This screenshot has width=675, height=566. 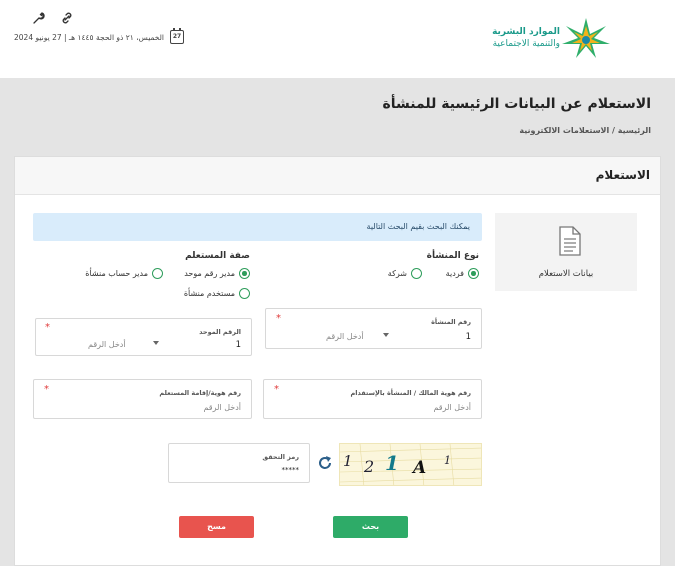 What do you see at coordinates (585, 130) in the screenshot?
I see `breadcrumb: الرئيسية / الاستعلامات الالكترونية` at bounding box center [585, 130].